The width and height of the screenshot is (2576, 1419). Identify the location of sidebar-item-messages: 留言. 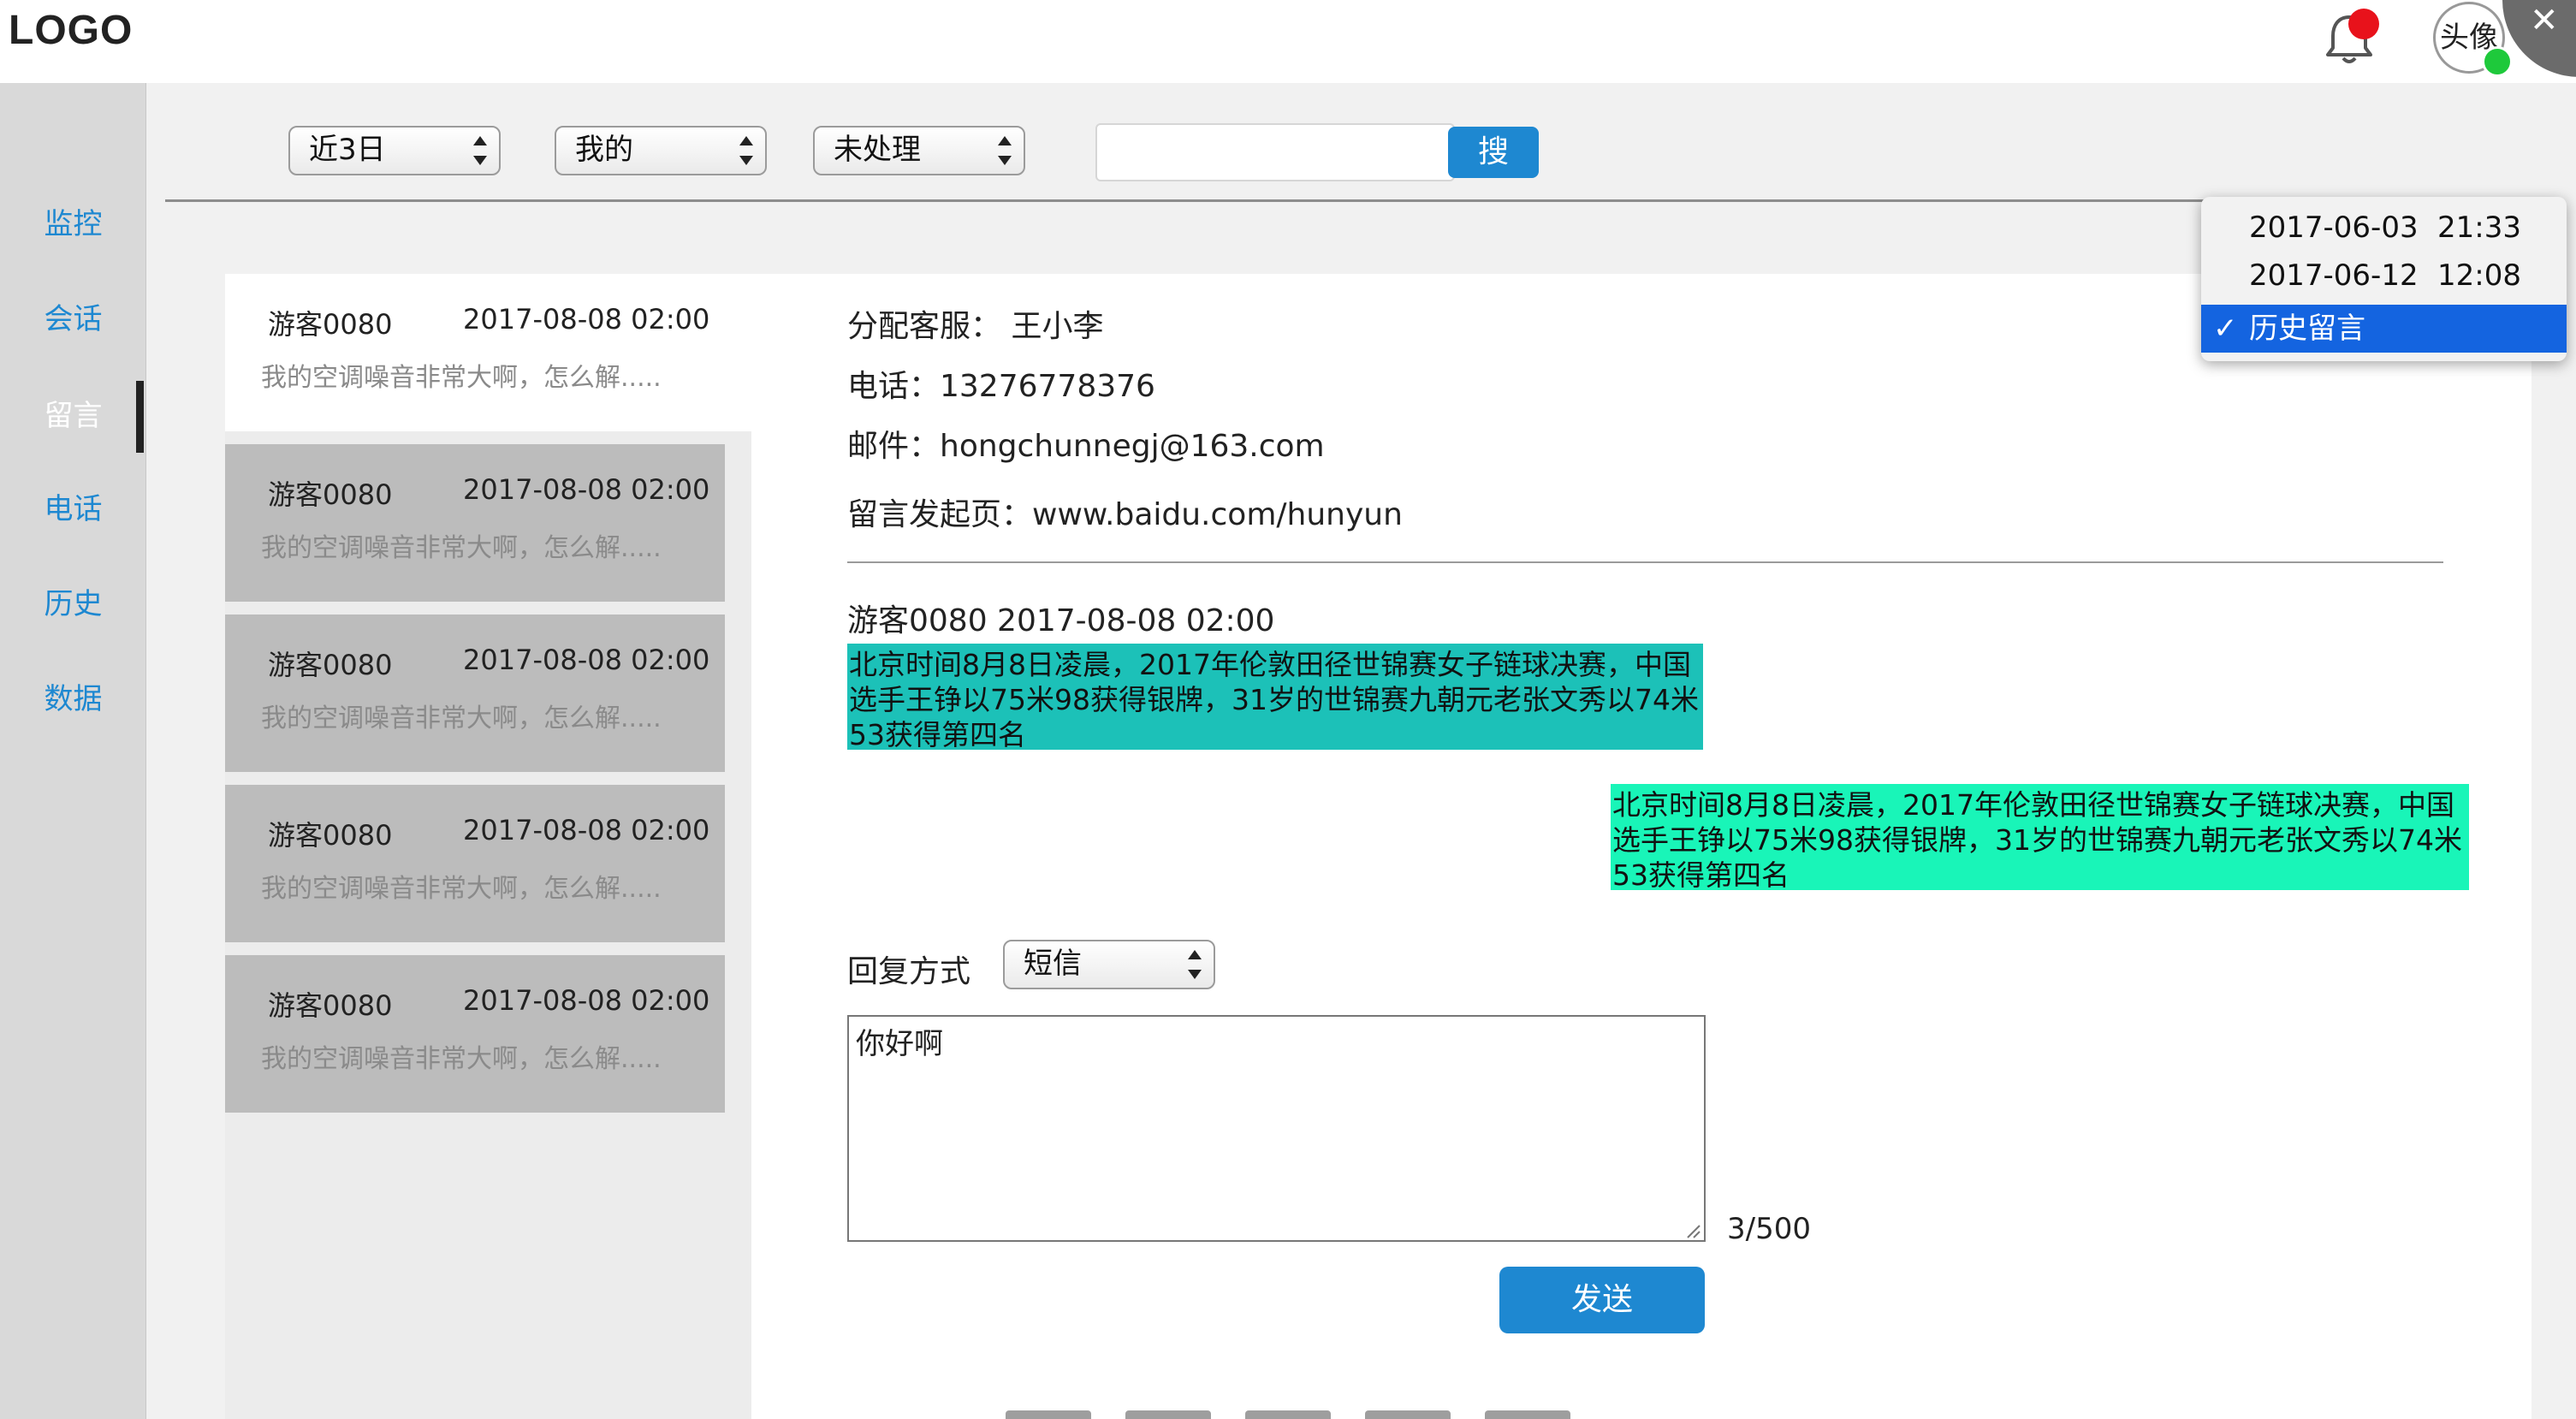
(73, 416).